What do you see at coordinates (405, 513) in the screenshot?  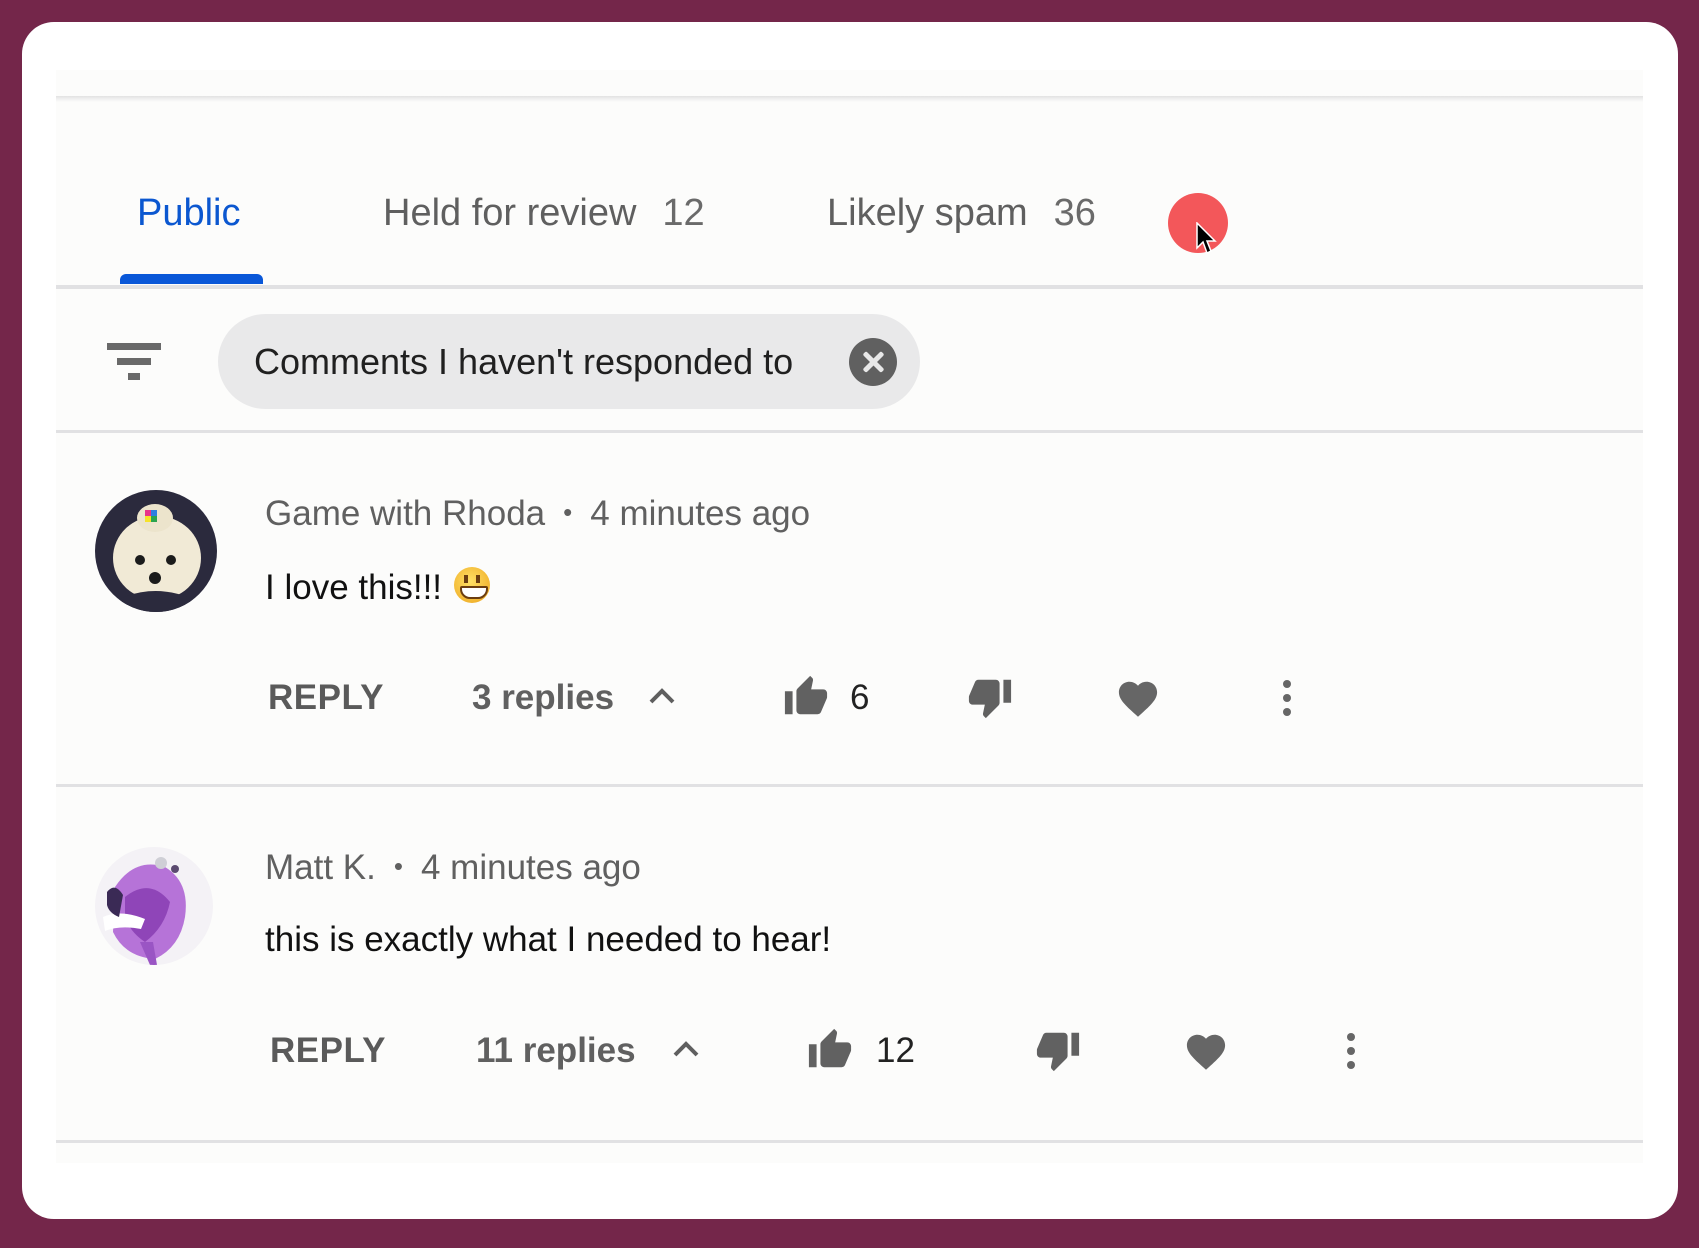 I see `comment-author: Game with Rhoda` at bounding box center [405, 513].